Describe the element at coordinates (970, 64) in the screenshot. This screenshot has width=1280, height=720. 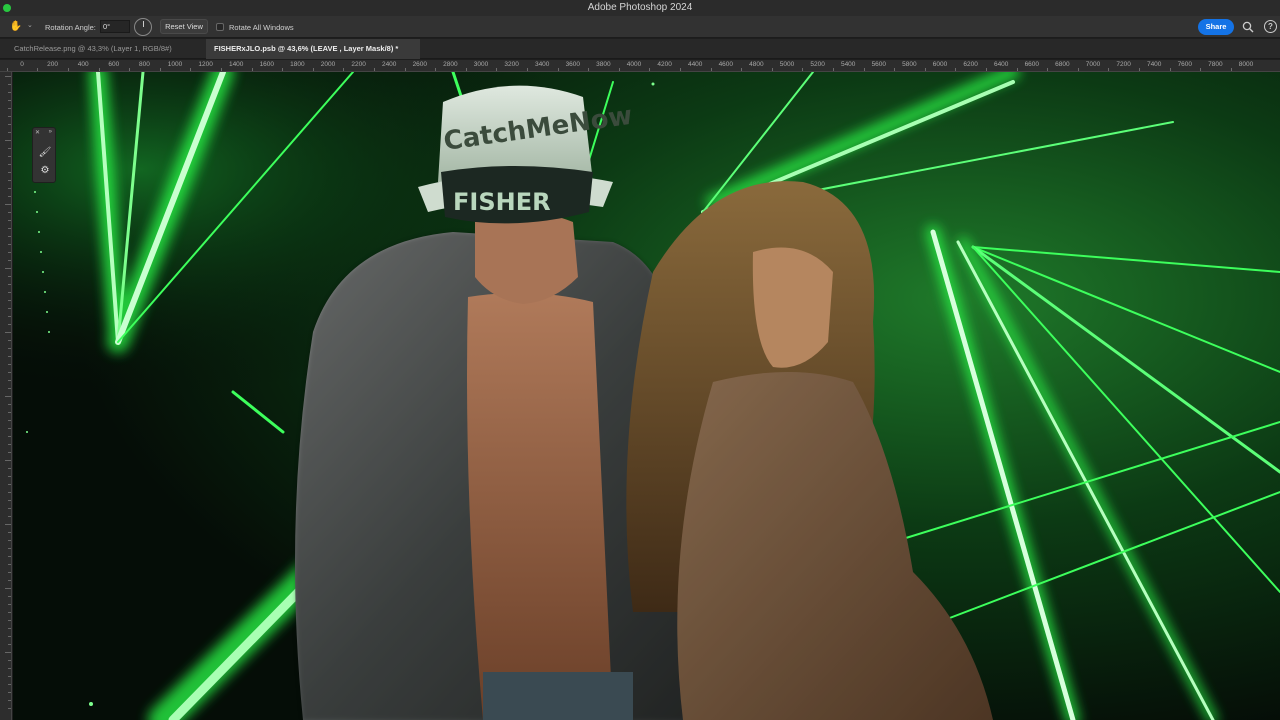
I see `ruler-tick-label: 6200` at that location.